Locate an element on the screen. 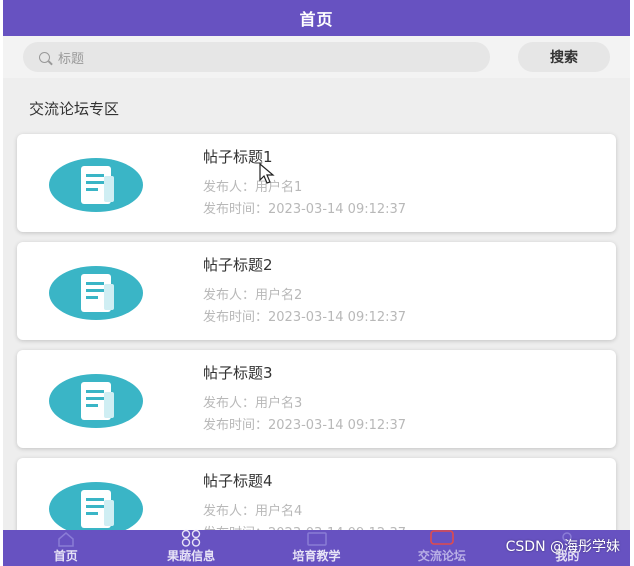  post-author: 发布人：用户名3 is located at coordinates (253, 403).